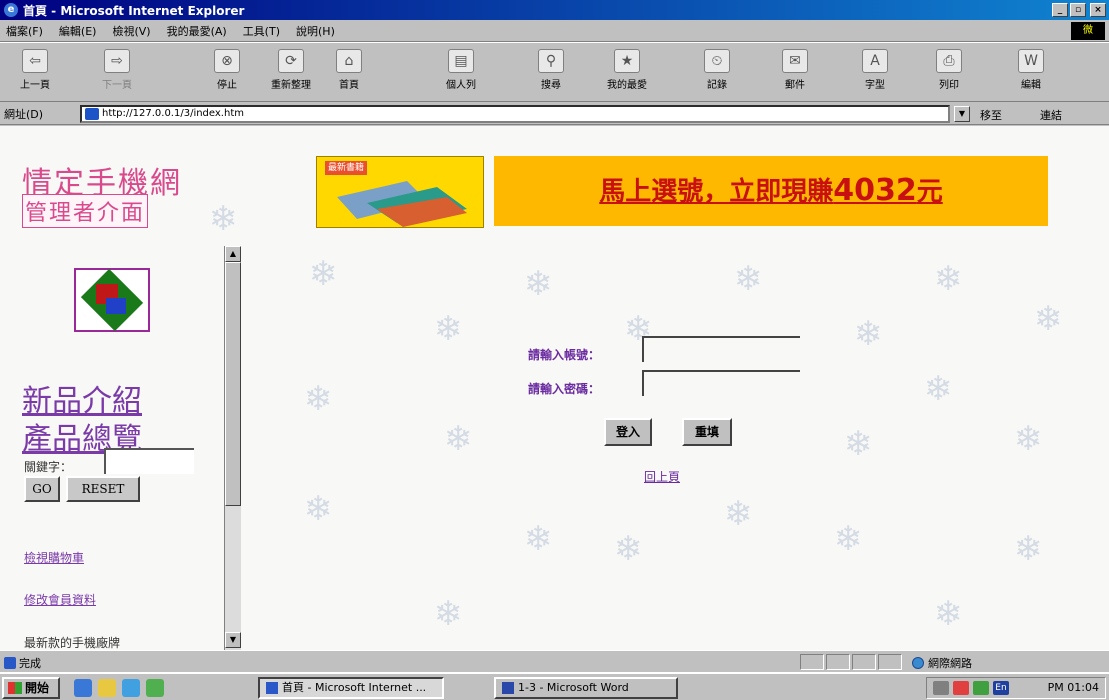 The width and height of the screenshot is (1109, 700). I want to click on menu-edit: 編輯(E), so click(78, 31).